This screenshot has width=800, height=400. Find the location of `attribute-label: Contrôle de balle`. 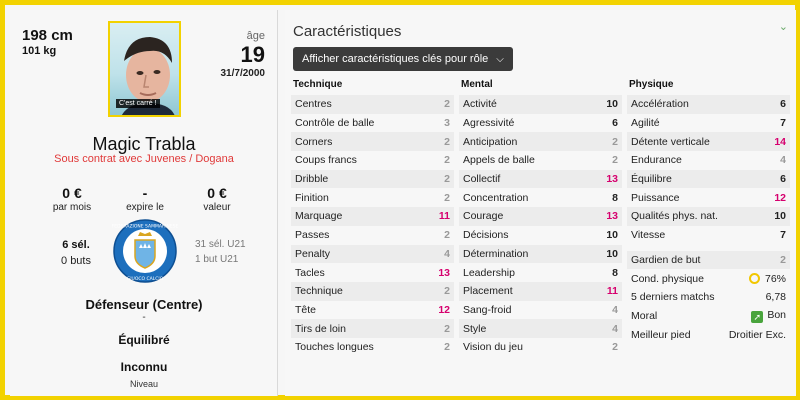

attribute-label: Contrôle de balle is located at coordinates (335, 123).